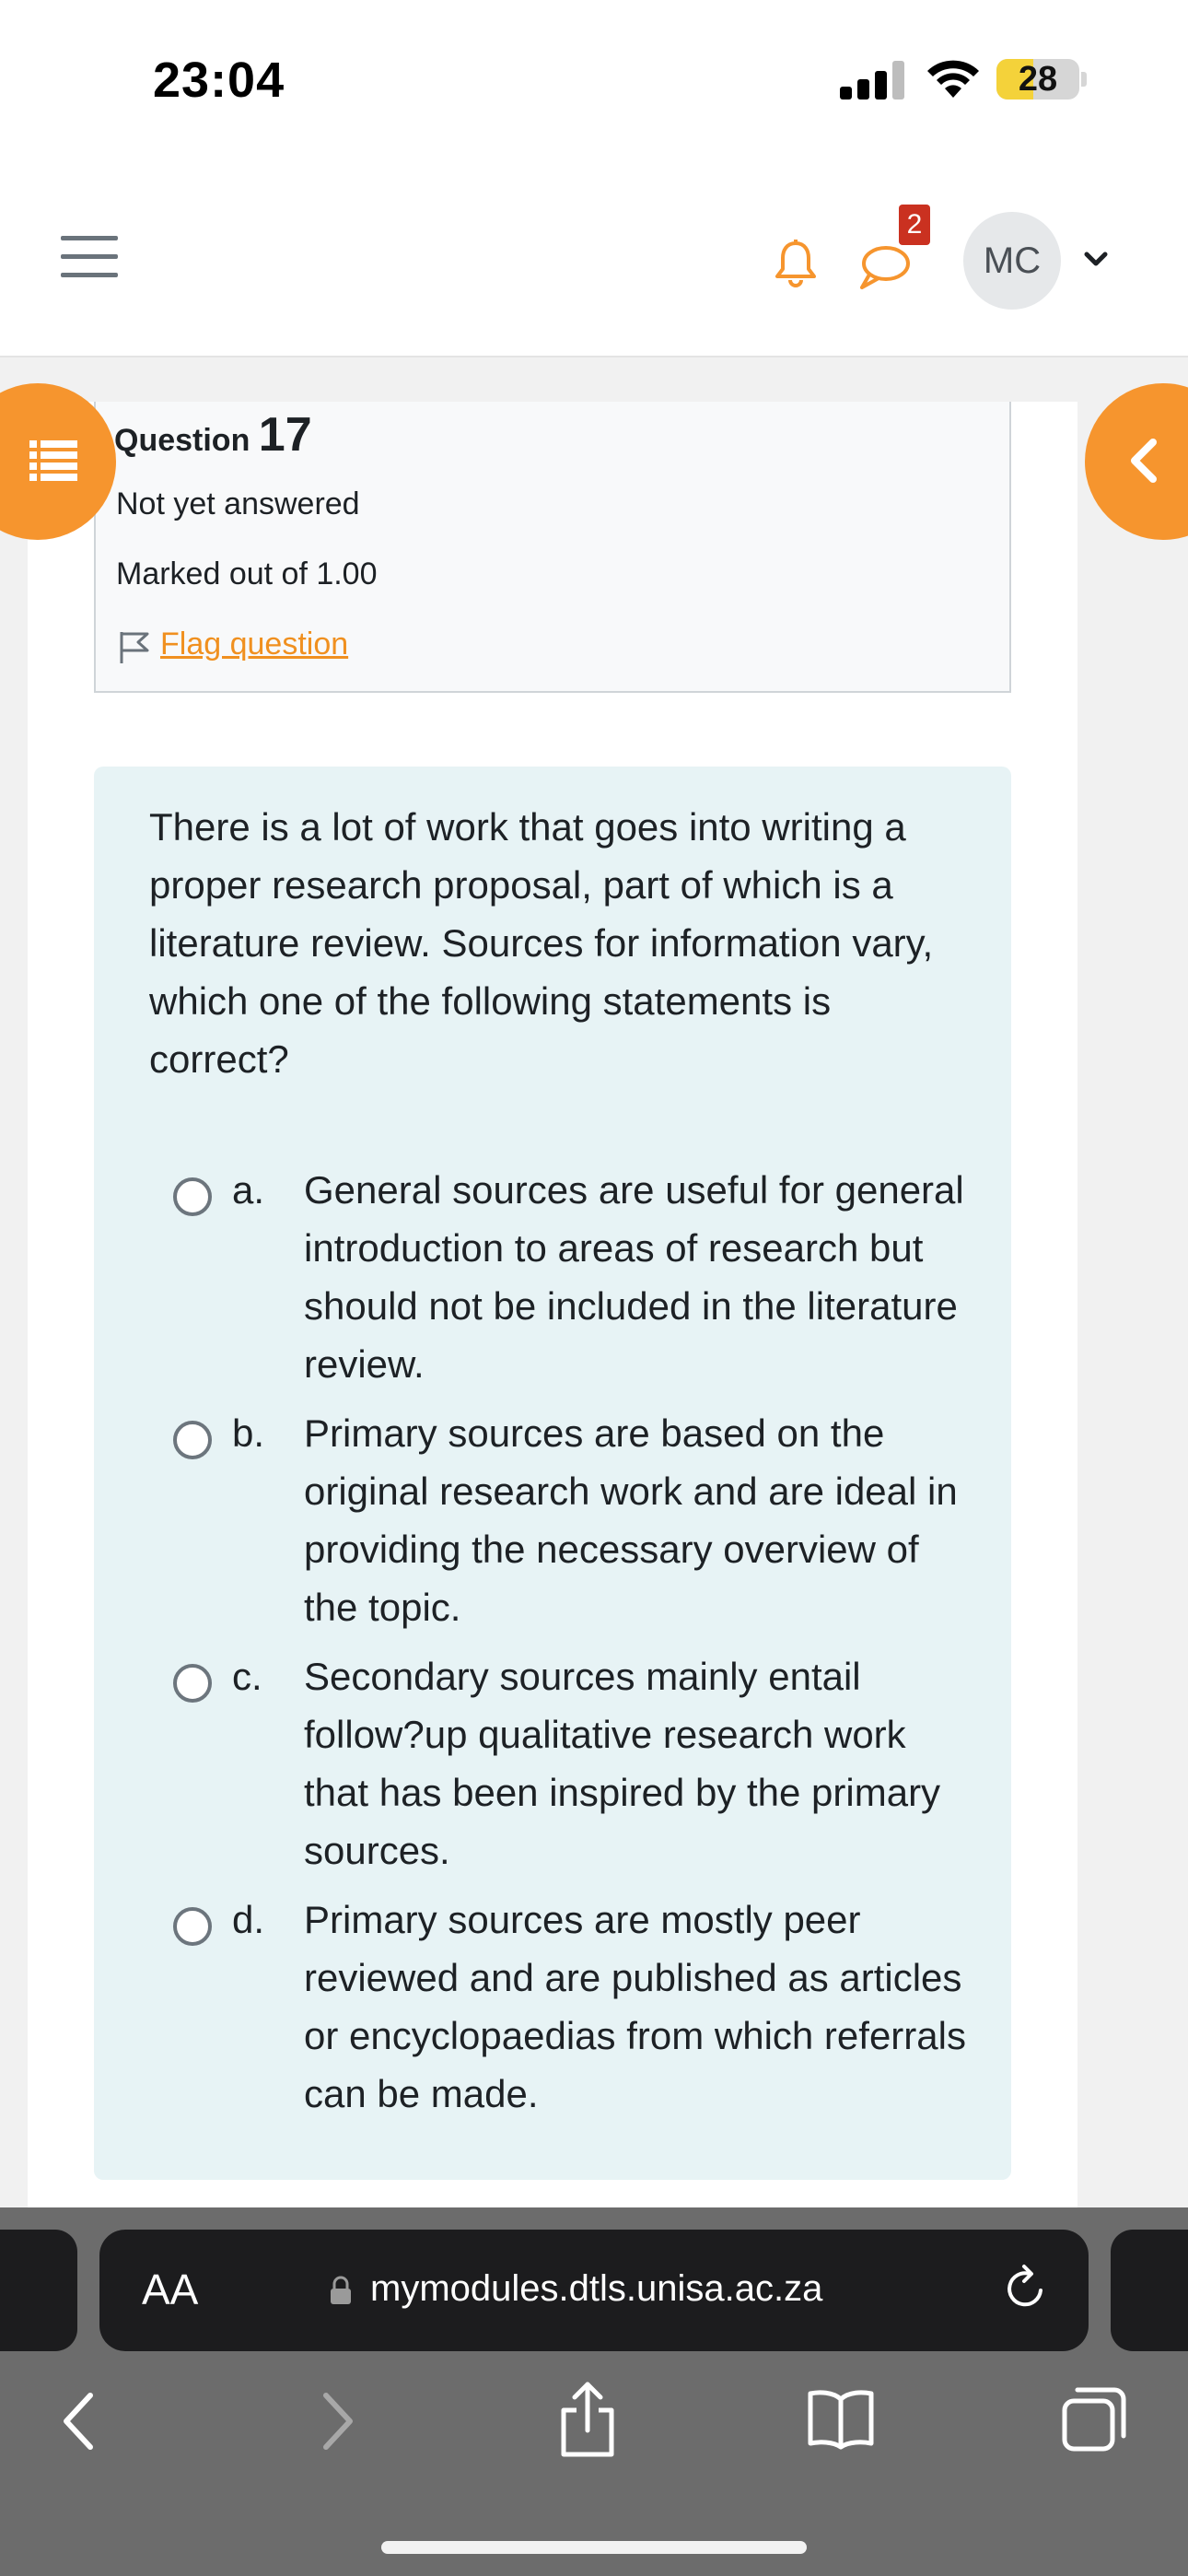 This screenshot has height=2576, width=1188. What do you see at coordinates (1094, 2419) in the screenshot?
I see `tabs-icon` at bounding box center [1094, 2419].